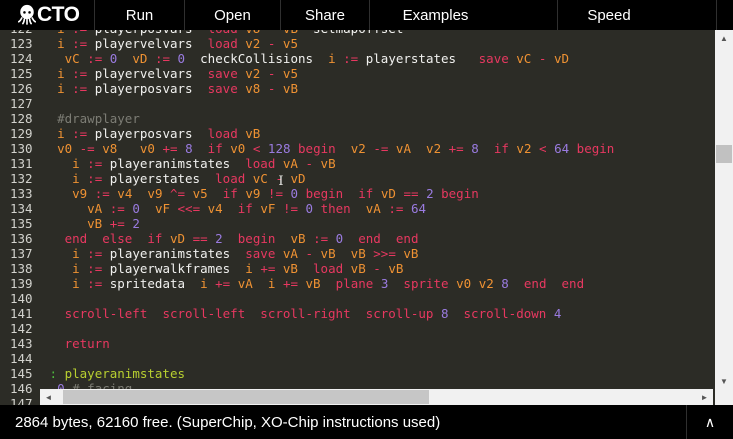  I want to click on line-number: 126, so click(21, 88).